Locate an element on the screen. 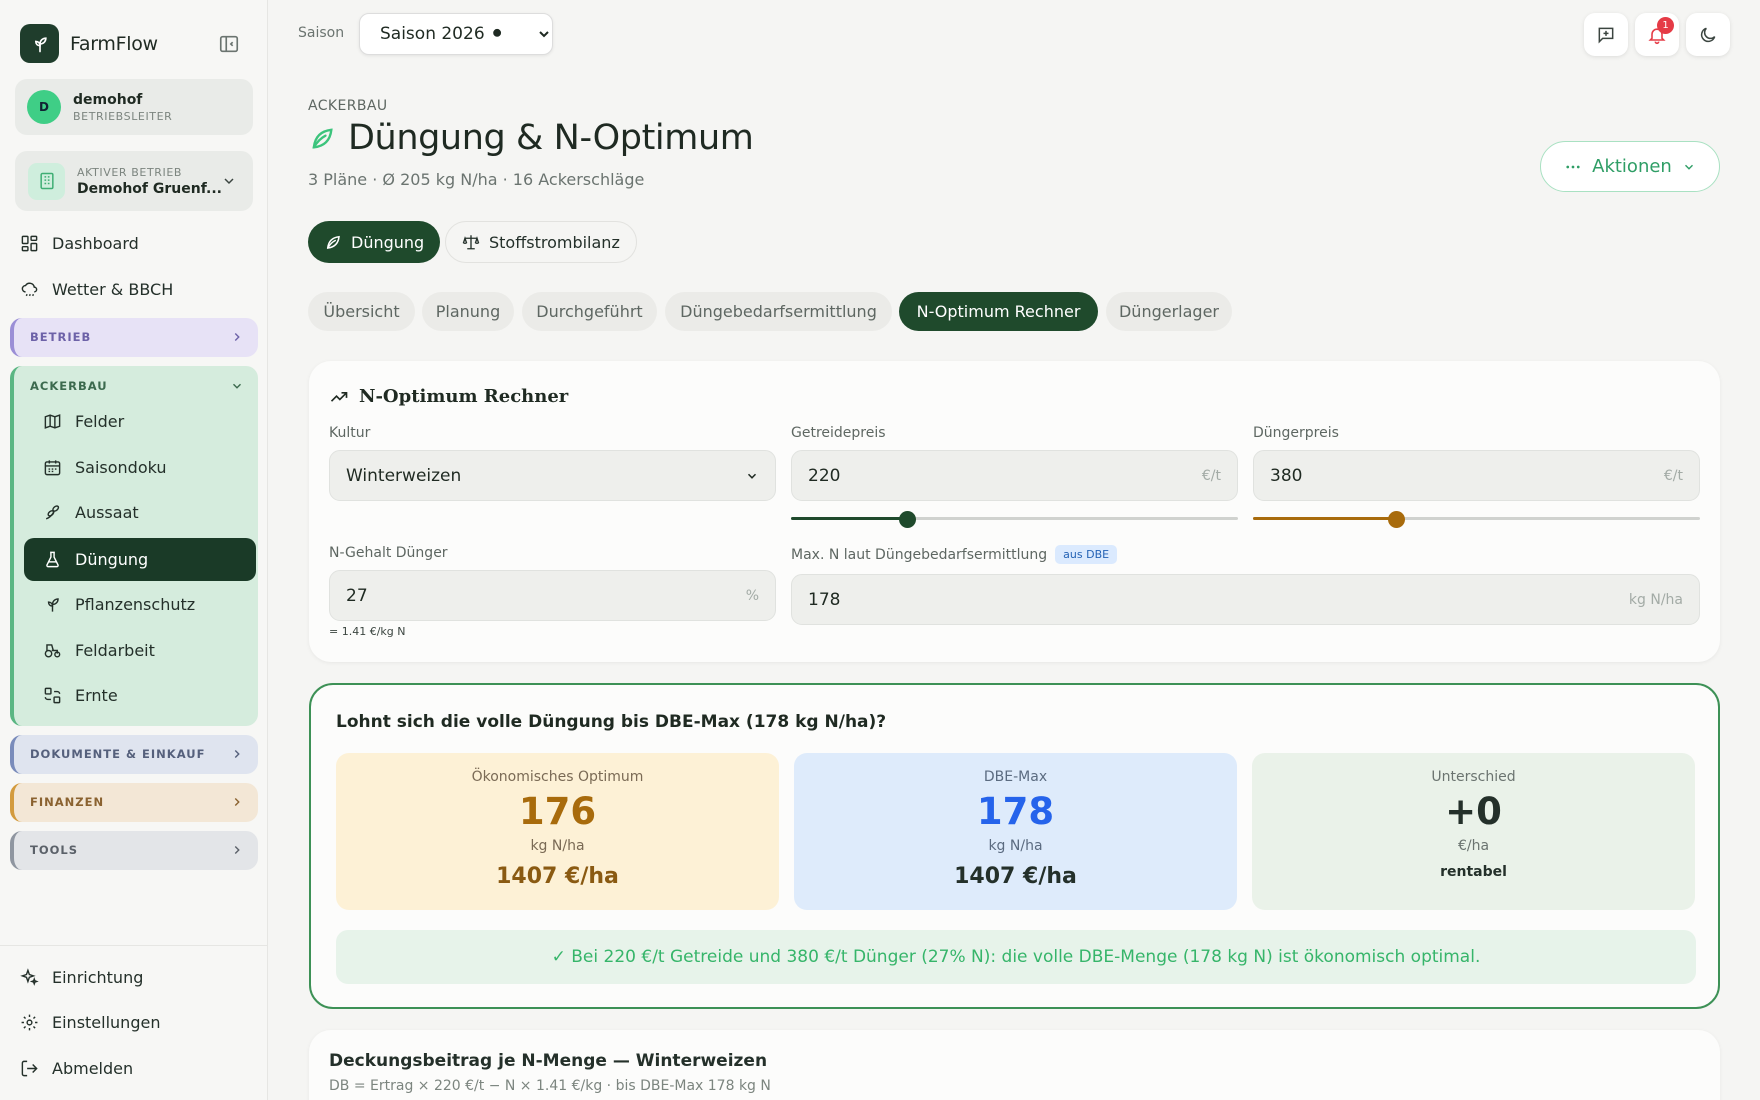 The width and height of the screenshot is (1760, 1100). sidebar-item-pflanzenschutz: Pflanzenschutz is located at coordinates (140, 604).